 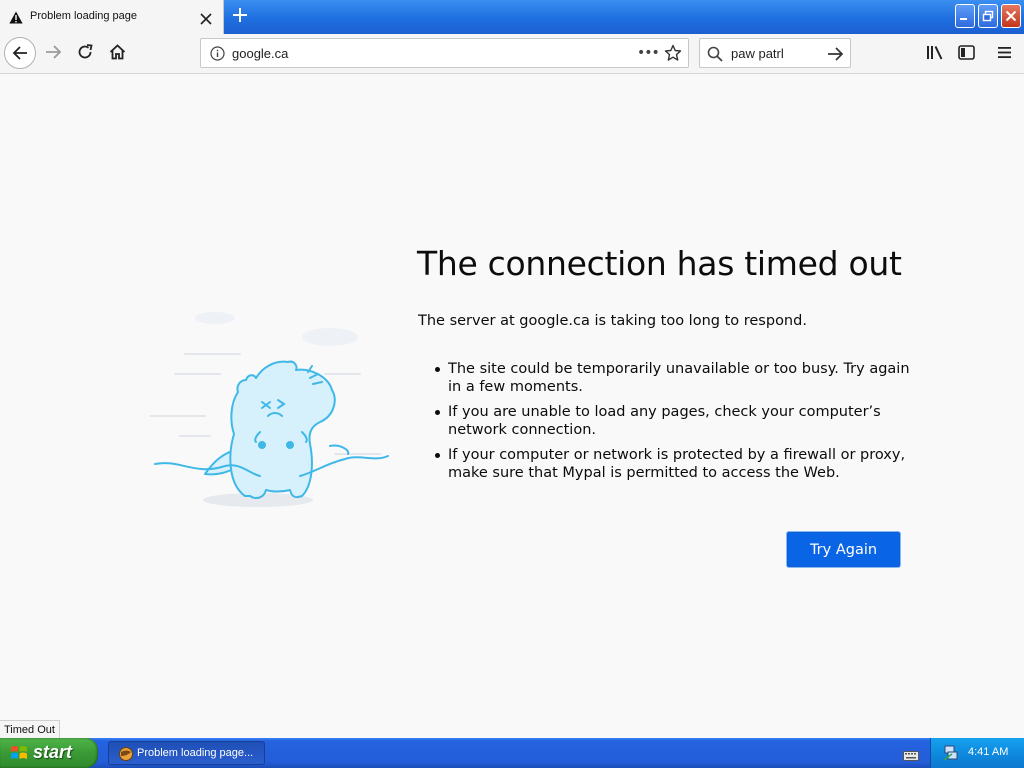 I want to click on search-query-text: paw patrl, so click(x=757, y=53).